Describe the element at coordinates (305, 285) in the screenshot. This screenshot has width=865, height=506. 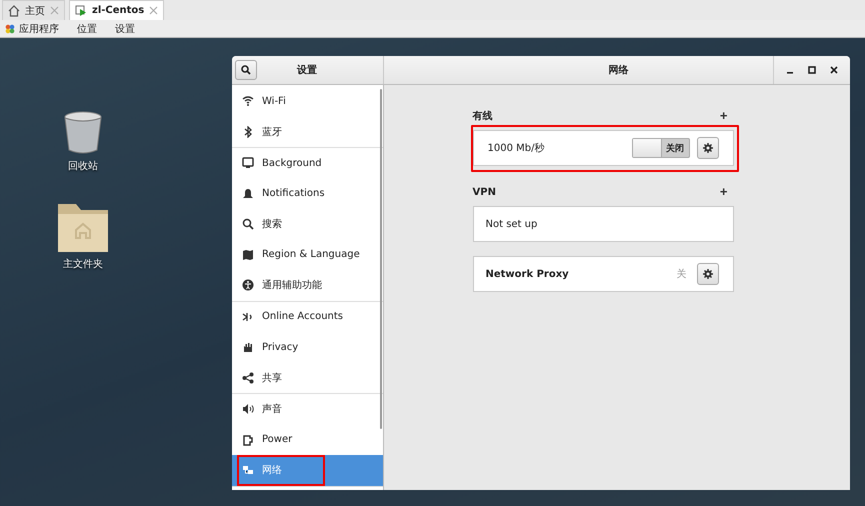
I see `sidebar-item: 通用辅助功能` at that location.